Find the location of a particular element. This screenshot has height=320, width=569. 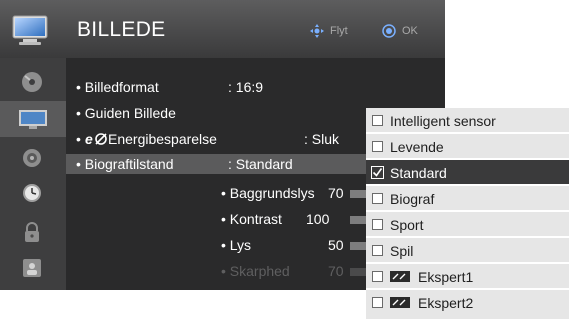

clock-icon is located at coordinates (32, 193).